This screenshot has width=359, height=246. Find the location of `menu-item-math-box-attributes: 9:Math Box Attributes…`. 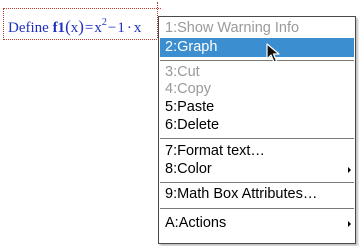

menu-item-math-box-attributes: 9:Math Box Attributes… is located at coordinates (257, 194).